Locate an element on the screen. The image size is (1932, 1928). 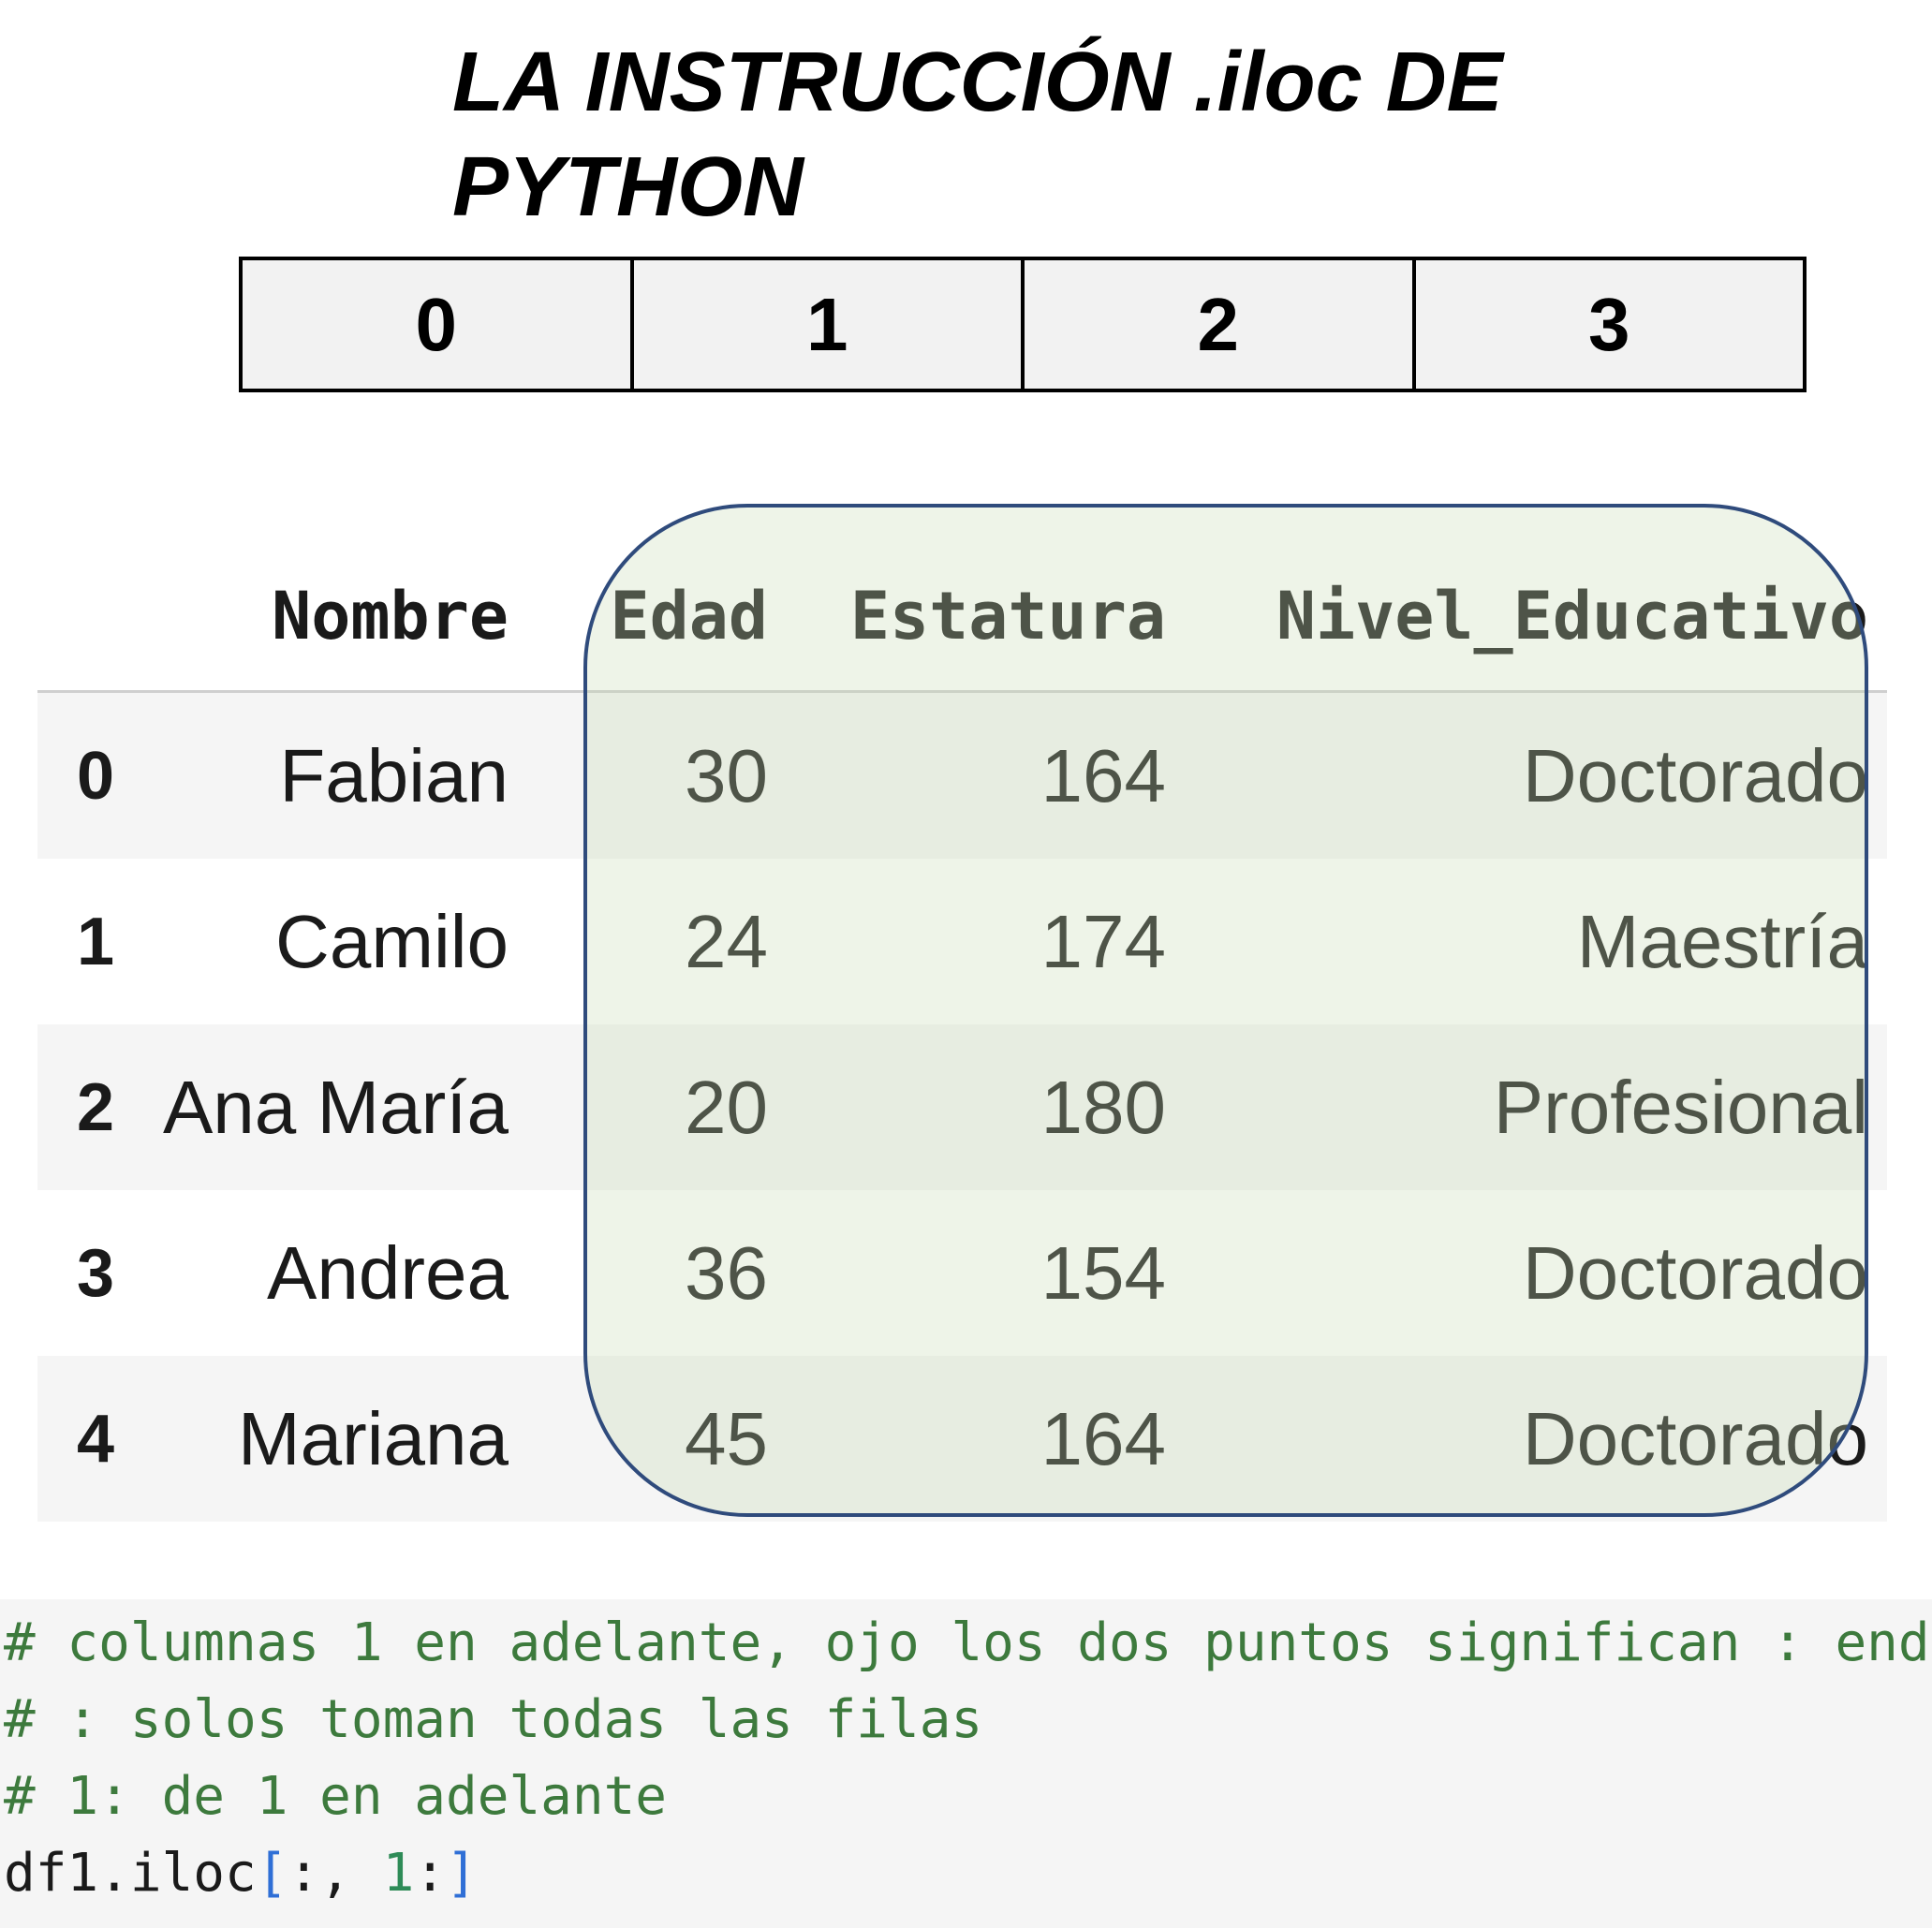
cell-nombre: Fabian is located at coordinates (394, 775).